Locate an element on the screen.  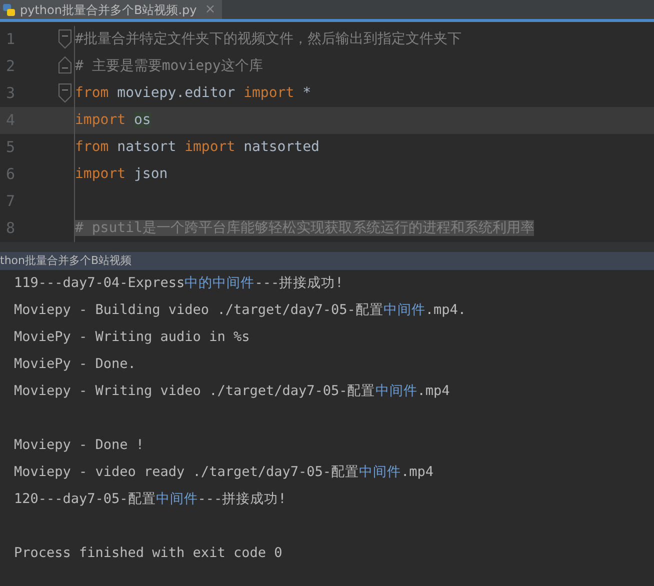
line-number: 2 is located at coordinates (10, 66).